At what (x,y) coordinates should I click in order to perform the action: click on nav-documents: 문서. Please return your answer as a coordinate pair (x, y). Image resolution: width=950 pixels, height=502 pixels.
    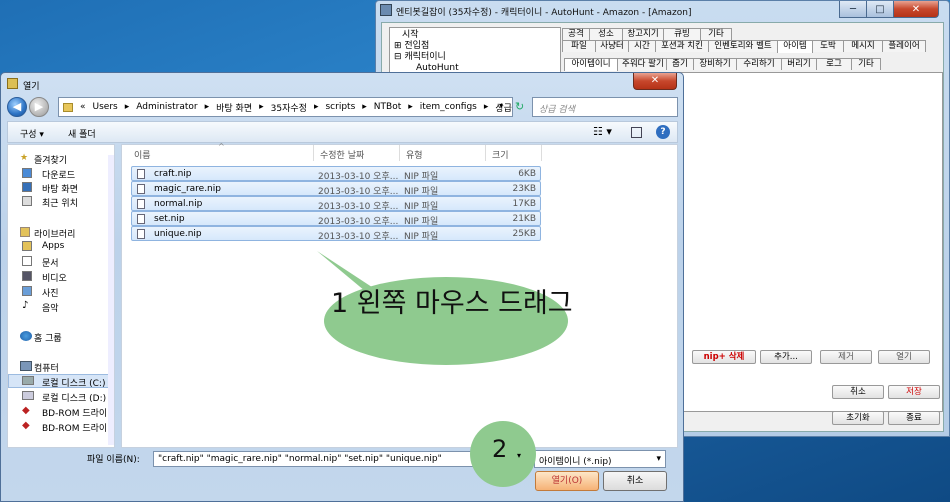
    Looking at the image, I should click on (50, 262).